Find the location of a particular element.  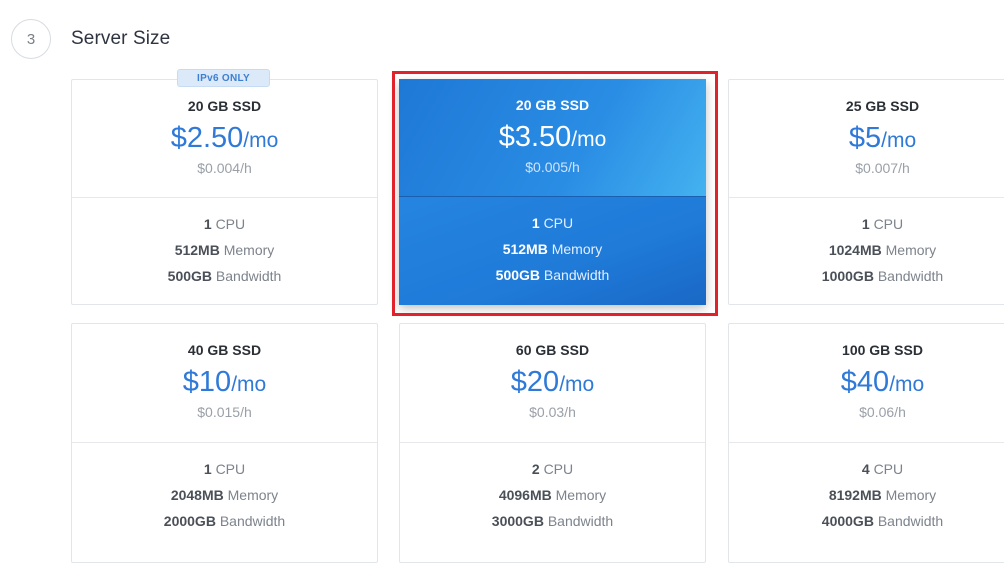

plan-cpu: 2 CPU is located at coordinates (552, 469).